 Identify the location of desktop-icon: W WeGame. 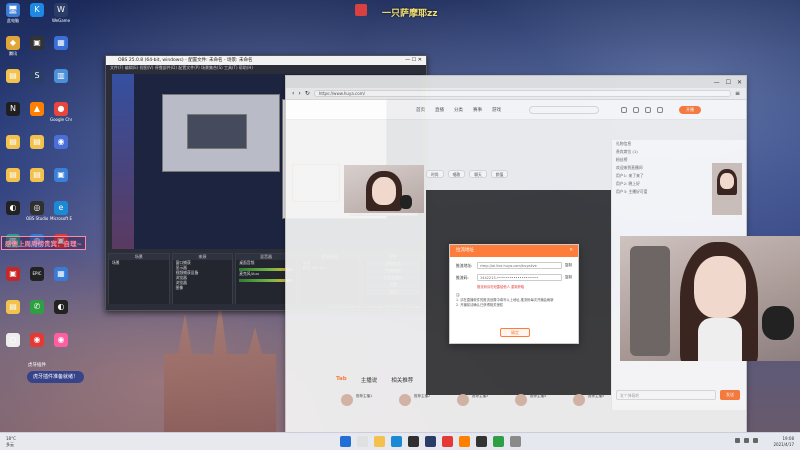
(61, 13).